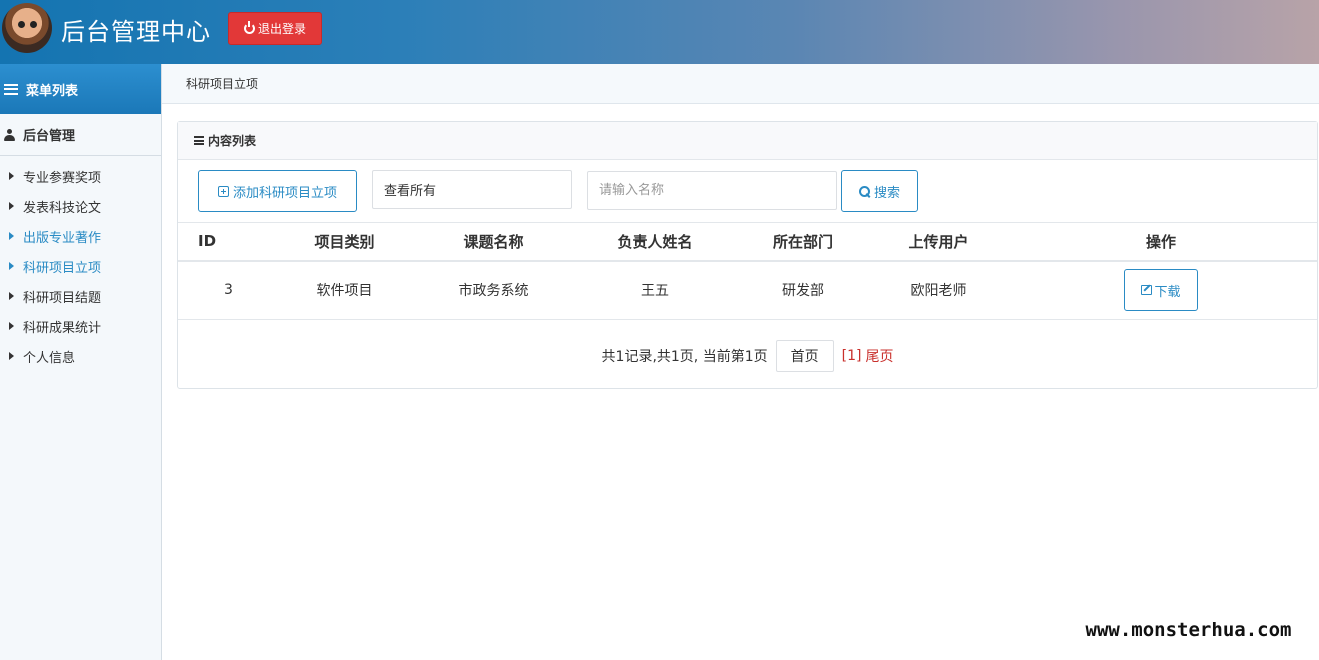  Describe the element at coordinates (199, 140) in the screenshot. I see `bars-icon` at that location.